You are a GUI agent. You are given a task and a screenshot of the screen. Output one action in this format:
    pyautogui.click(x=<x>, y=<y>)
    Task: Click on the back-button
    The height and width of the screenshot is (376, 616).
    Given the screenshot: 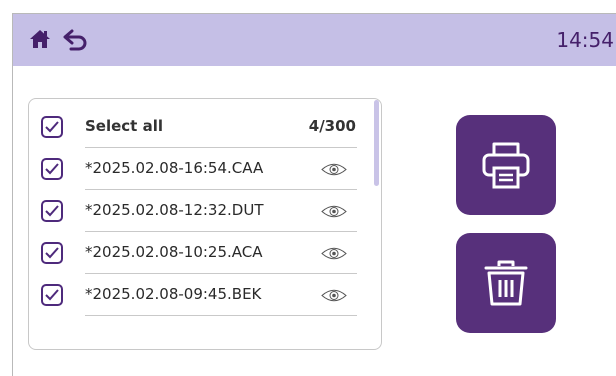 What is the action you would take?
    pyautogui.click(x=76, y=39)
    